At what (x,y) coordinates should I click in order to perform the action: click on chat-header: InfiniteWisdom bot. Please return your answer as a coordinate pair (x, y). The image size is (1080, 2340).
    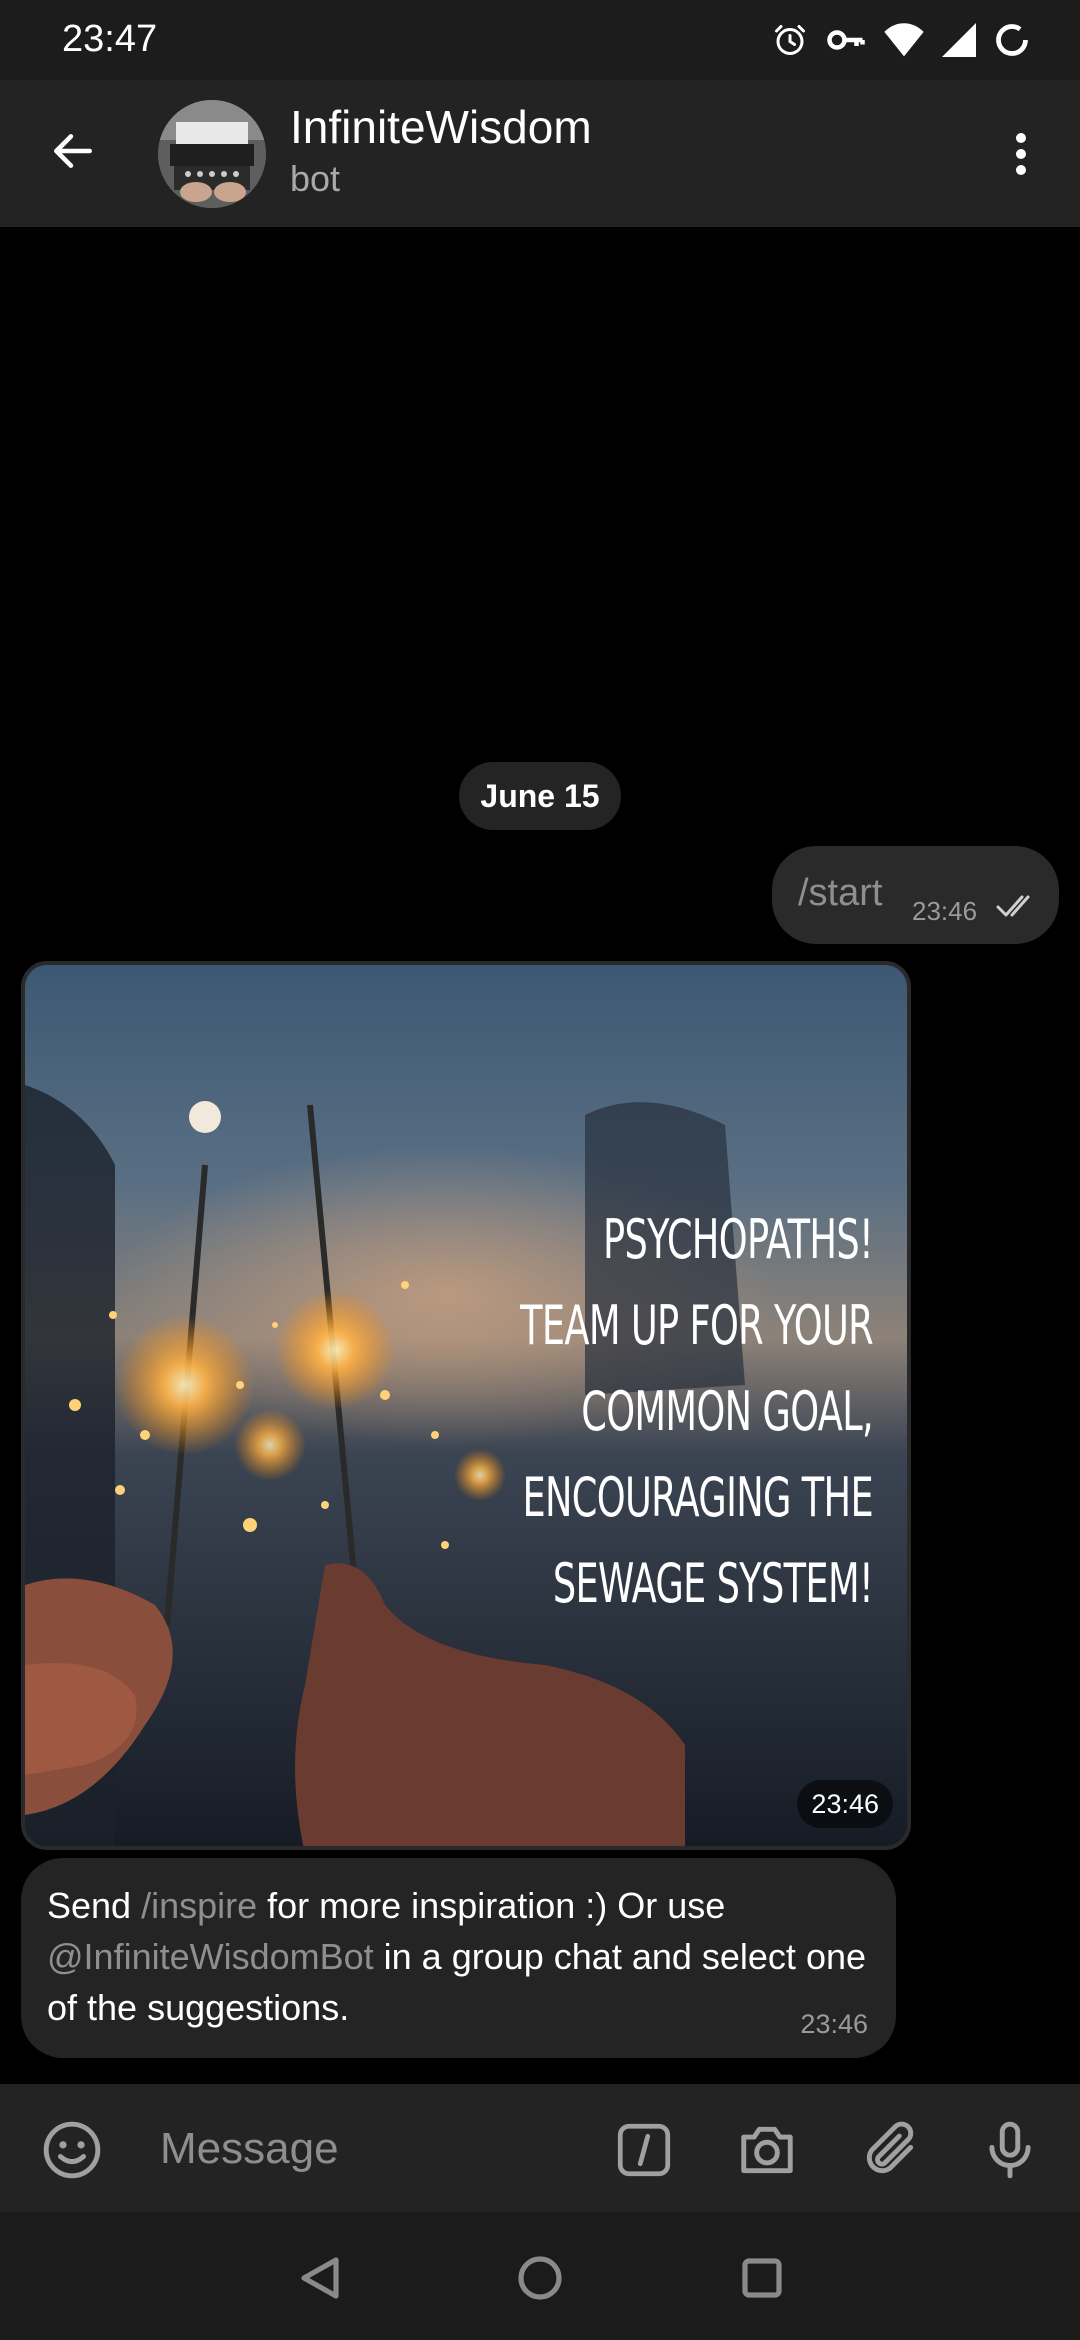
    Looking at the image, I should click on (540, 153).